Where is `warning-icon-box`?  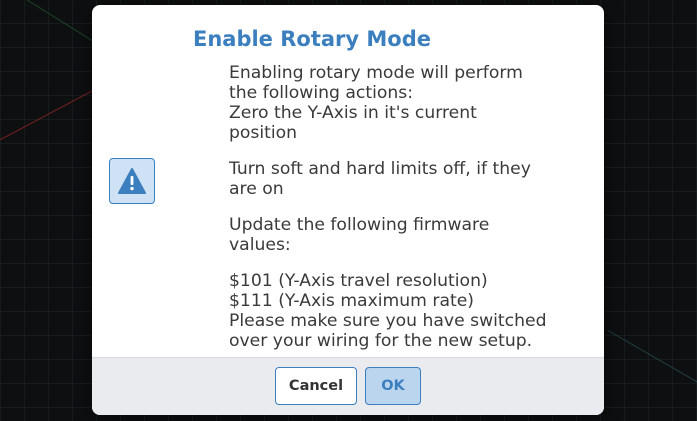 warning-icon-box is located at coordinates (132, 181).